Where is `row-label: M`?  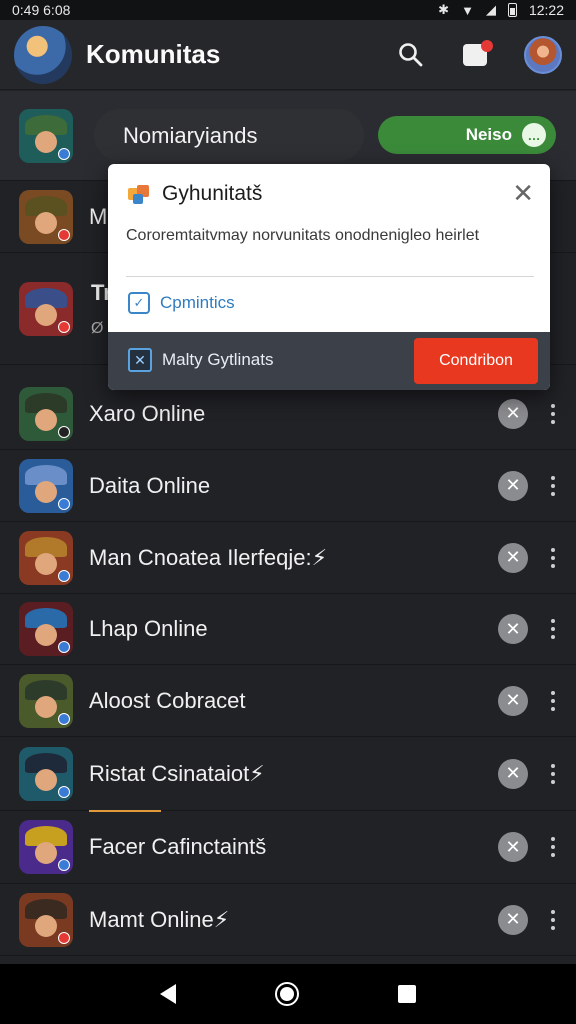
row-label: M is located at coordinates (98, 216).